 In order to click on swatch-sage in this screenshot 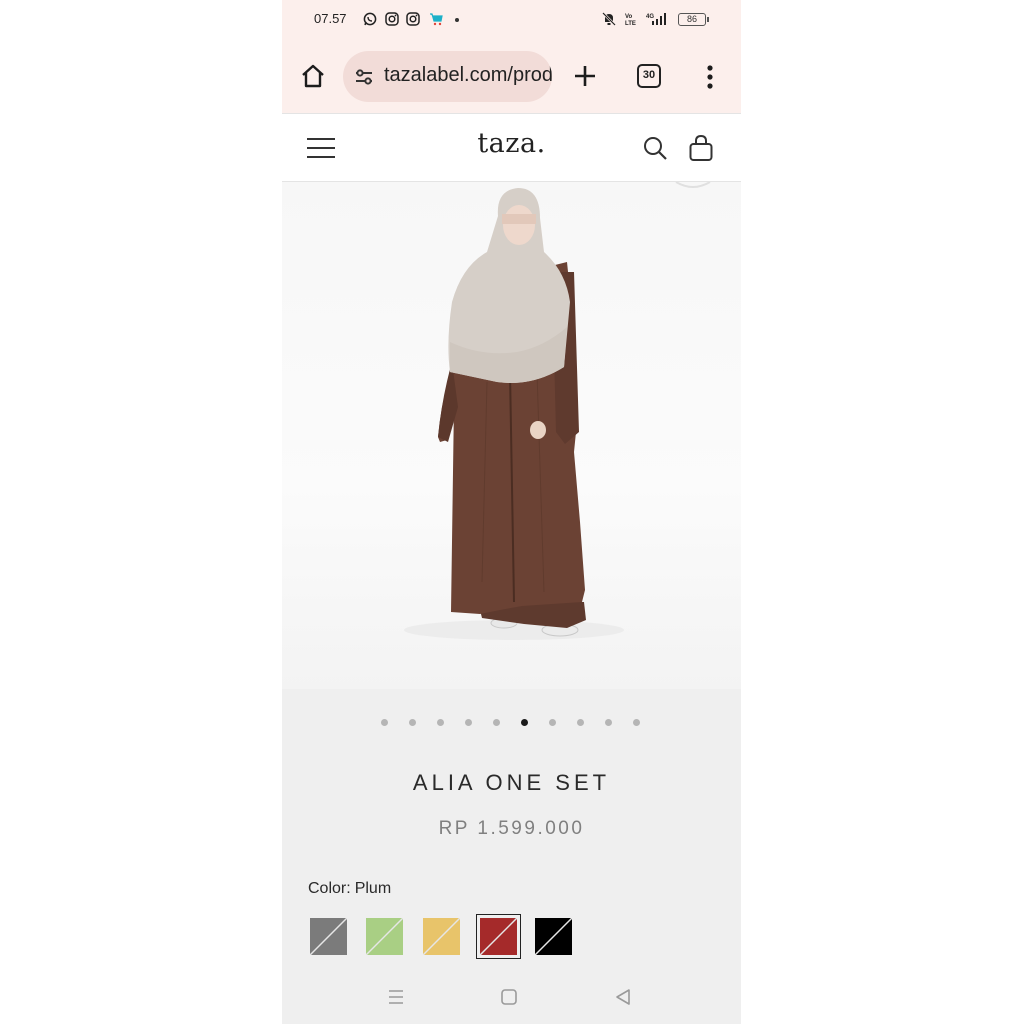, I will do `click(384, 936)`.